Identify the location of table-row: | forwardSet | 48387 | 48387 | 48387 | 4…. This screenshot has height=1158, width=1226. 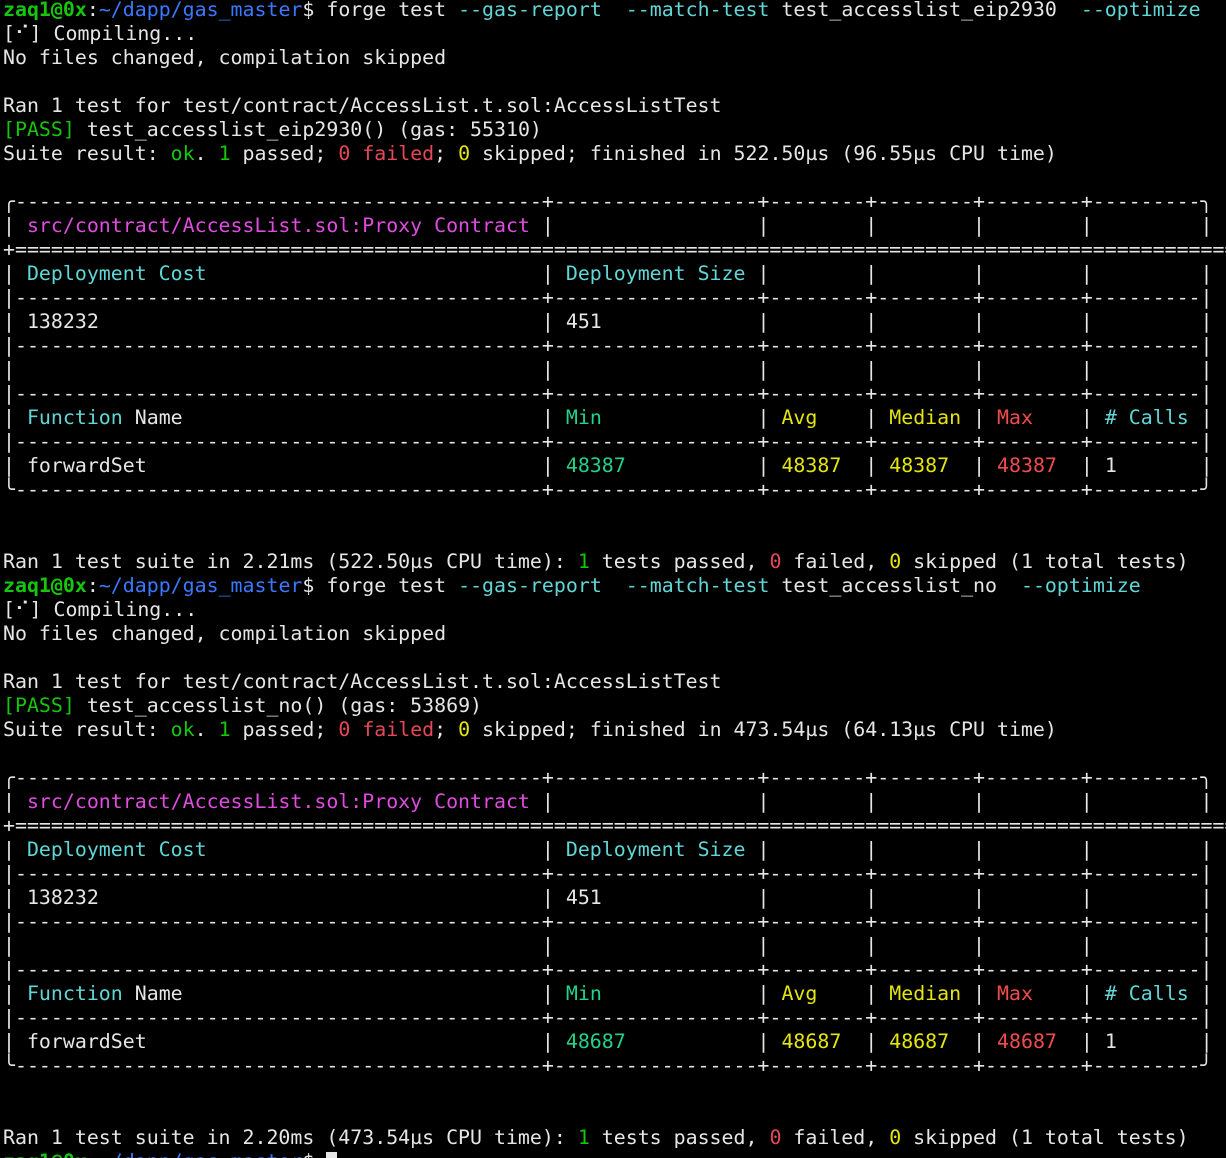
(608, 465).